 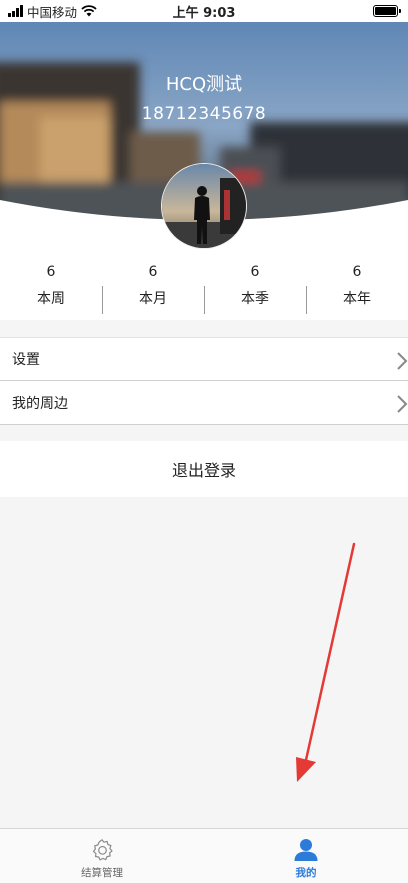 I want to click on stats-row: 6 本周 6 本月 6 本季 6 本年, so click(x=204, y=287).